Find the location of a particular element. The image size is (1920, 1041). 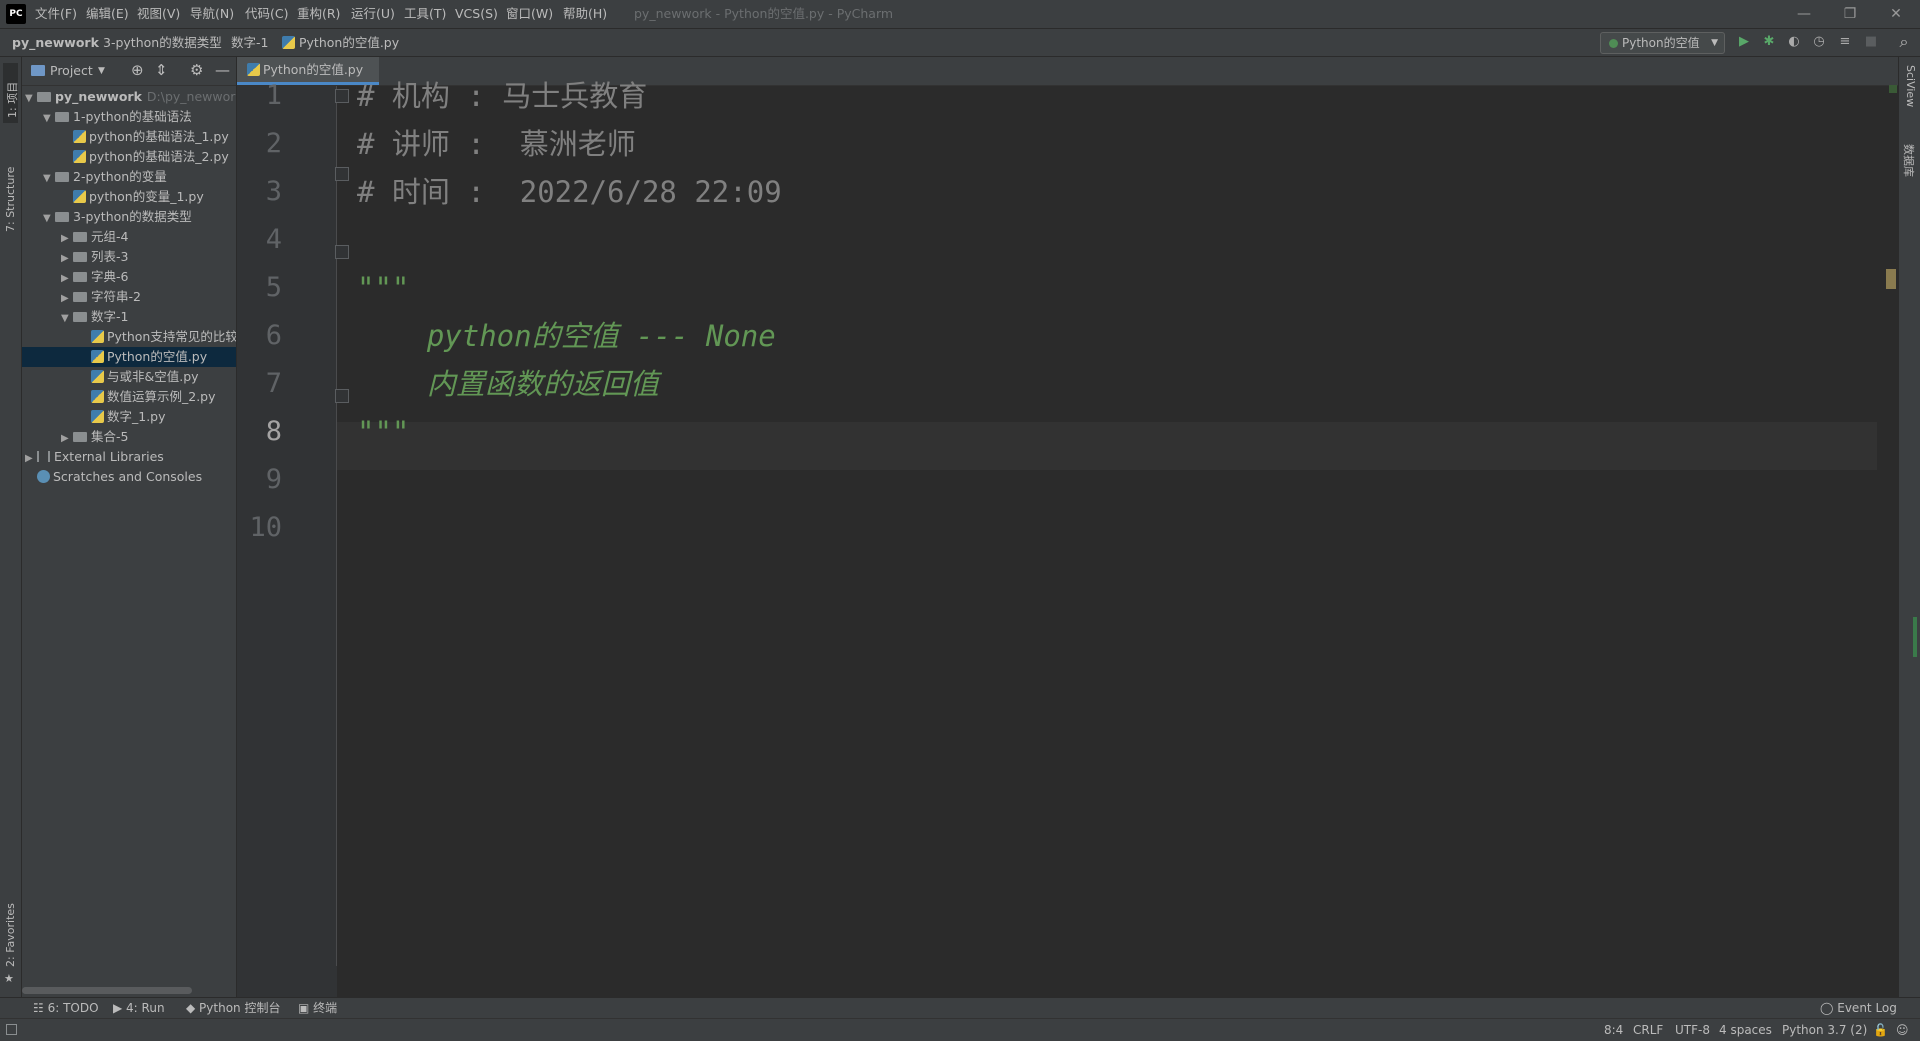

minimize-button: — is located at coordinates (1804, 14).